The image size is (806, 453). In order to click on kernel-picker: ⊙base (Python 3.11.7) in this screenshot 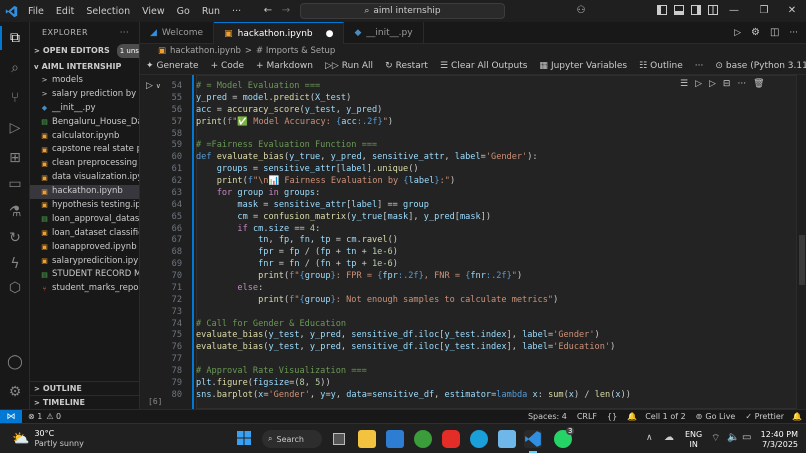, I will do `click(757, 66)`.